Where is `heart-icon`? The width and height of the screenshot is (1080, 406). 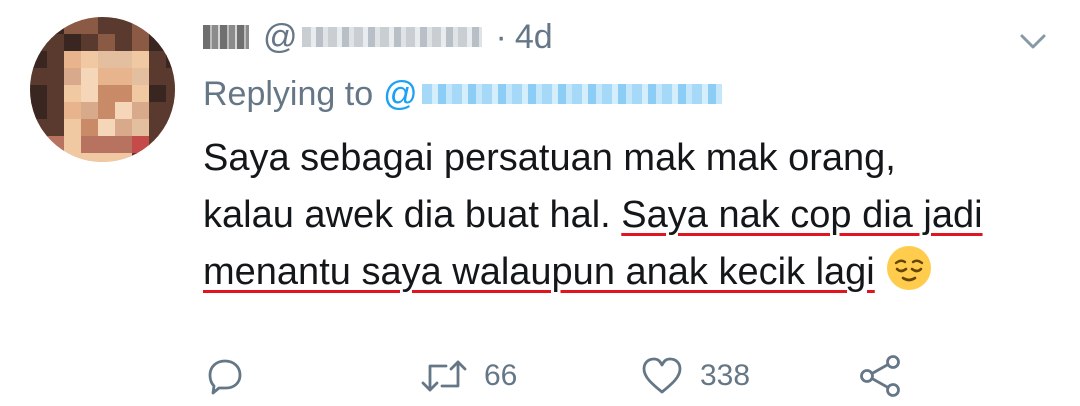
heart-icon is located at coordinates (662, 375).